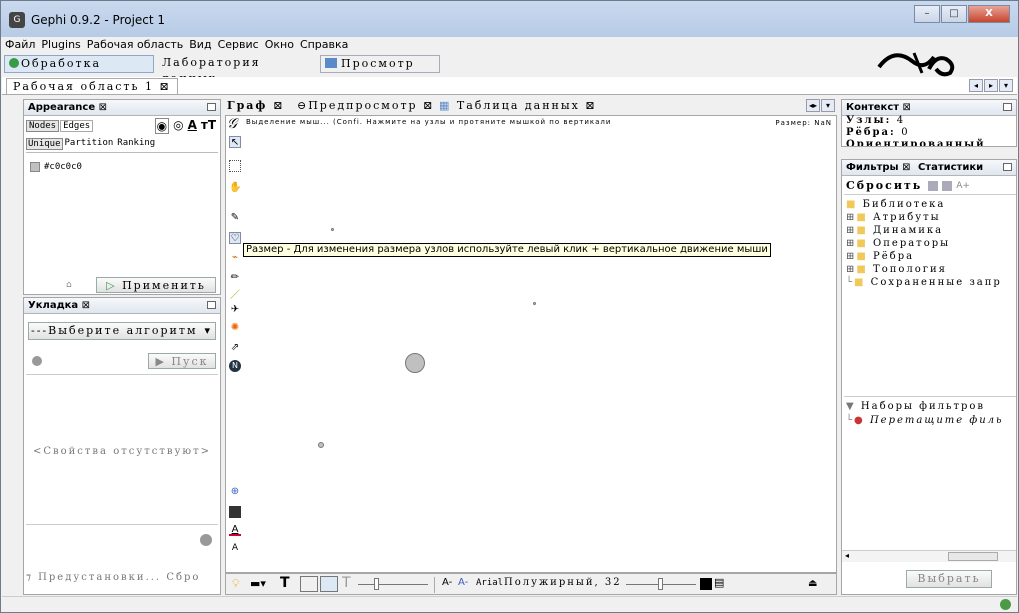 Image resolution: width=1019 pixels, height=613 pixels. Describe the element at coordinates (847, 555) in the screenshot. I see `scroll-left-icon: ◂` at that location.